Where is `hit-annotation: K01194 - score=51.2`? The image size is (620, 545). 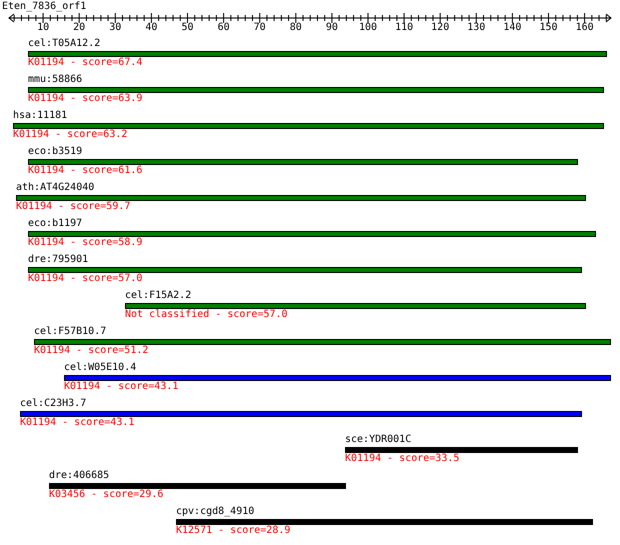
hit-annotation: K01194 - score=51.2 is located at coordinates (91, 351).